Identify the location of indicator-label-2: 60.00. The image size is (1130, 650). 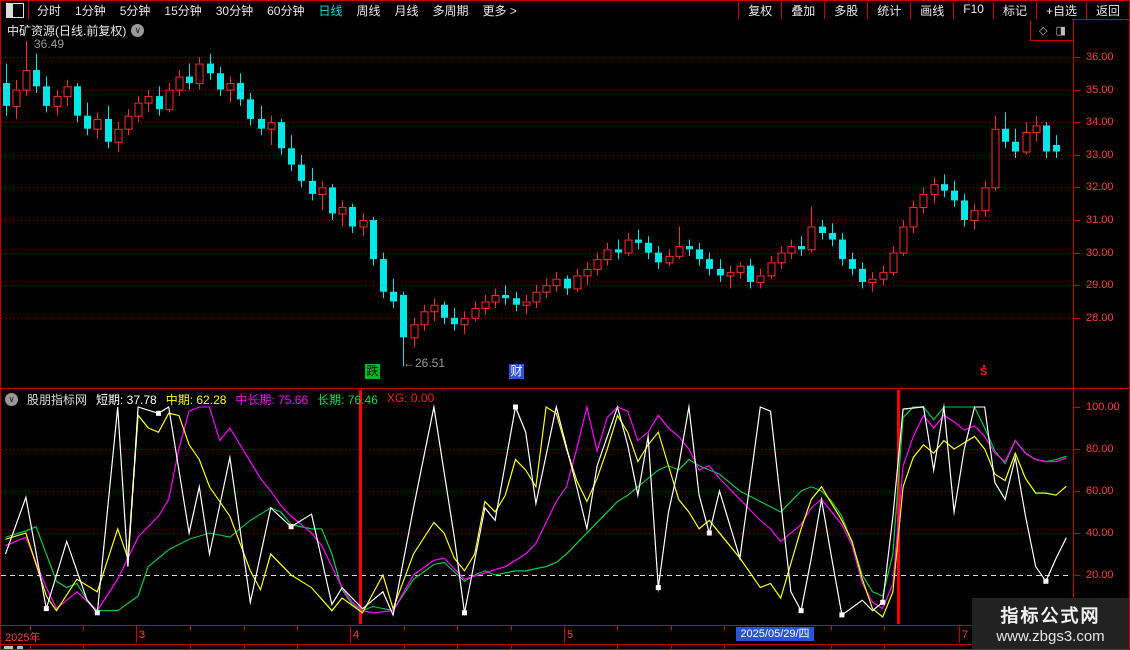
(1100, 491).